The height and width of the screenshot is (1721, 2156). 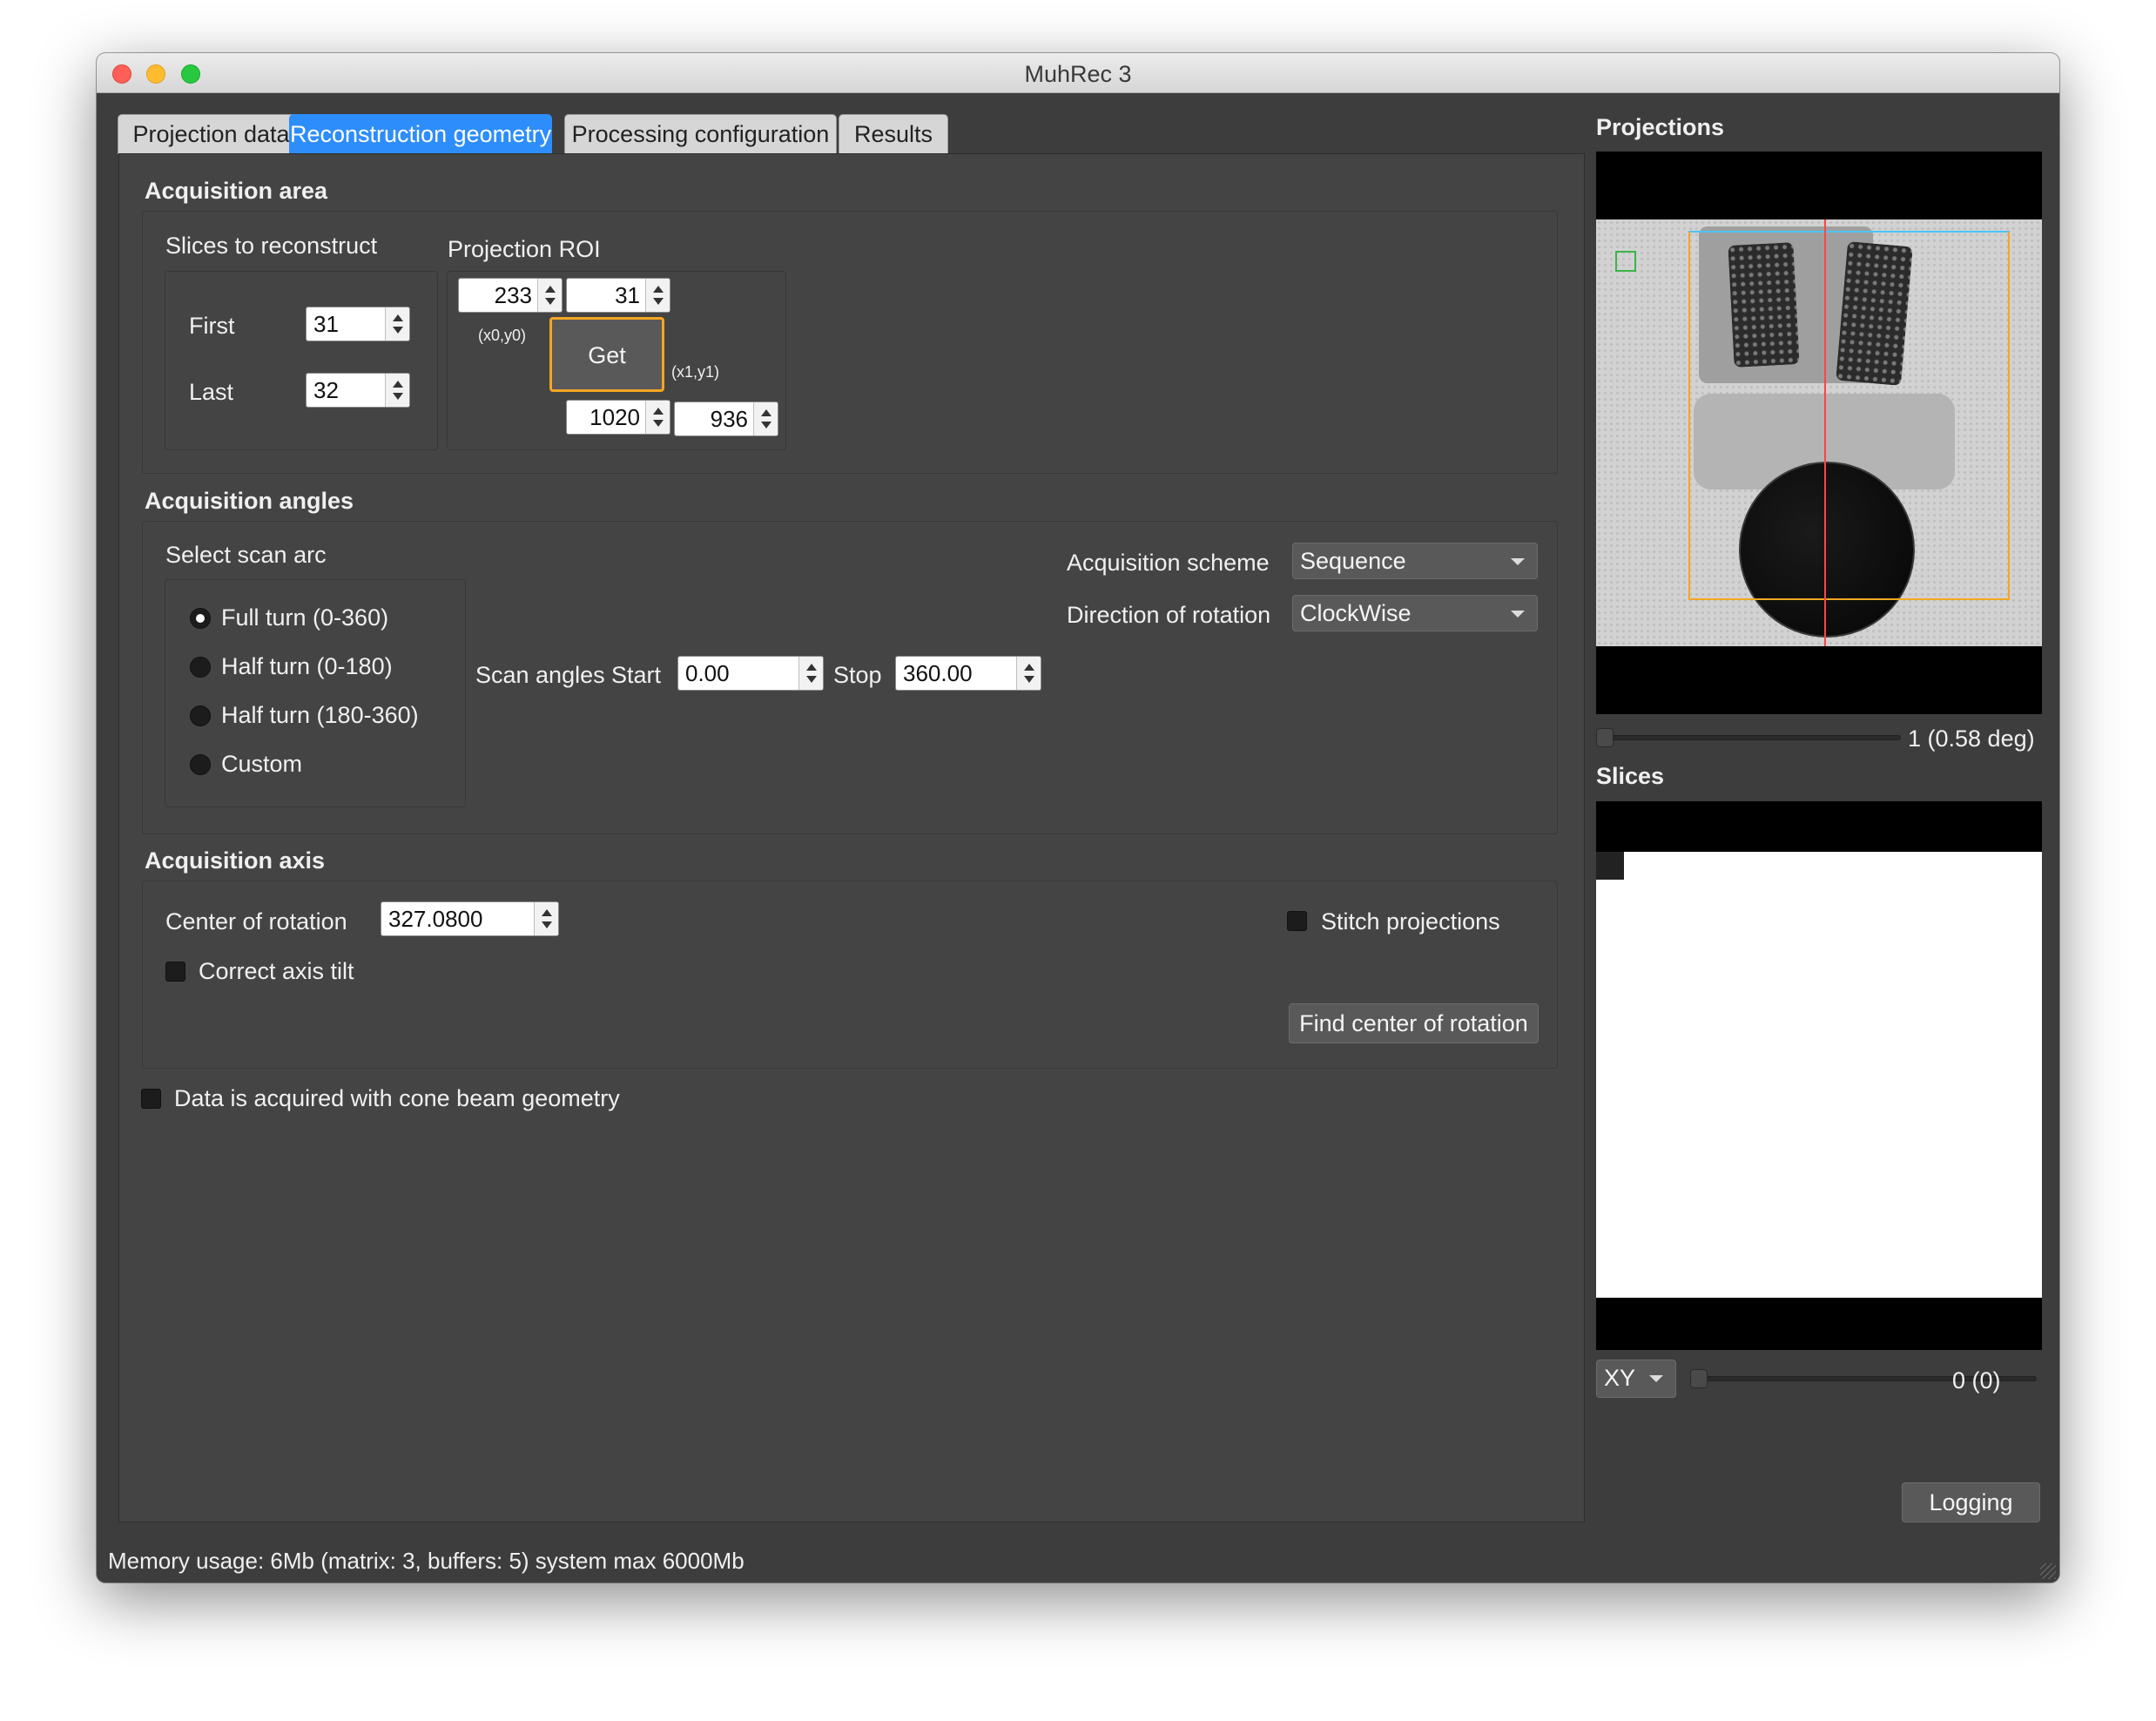 I want to click on window-title: MuhRec 3, so click(x=1078, y=74).